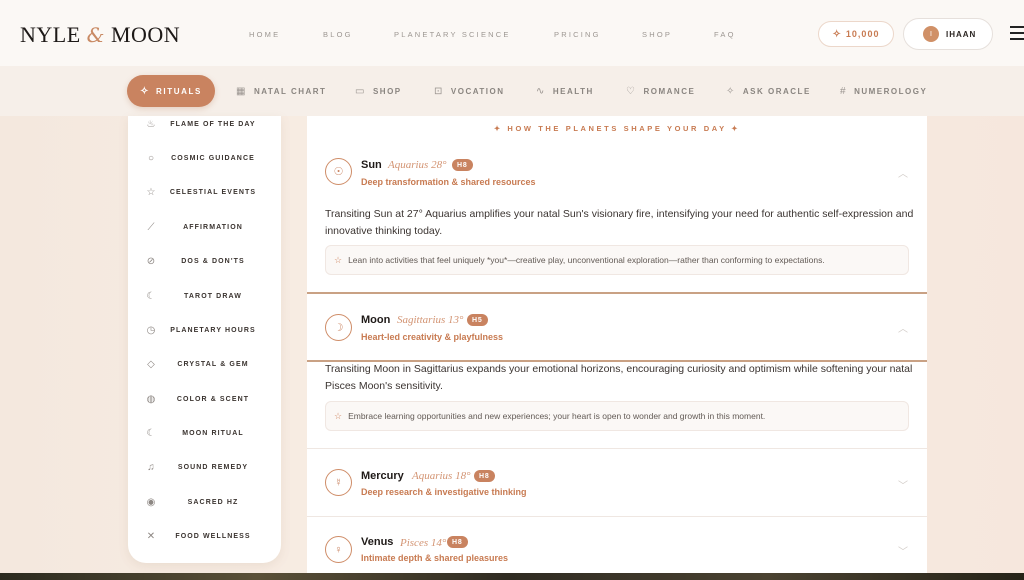  What do you see at coordinates (213, 261) in the screenshot?
I see `sidebar-item-label: DOS & DON'TS` at bounding box center [213, 261].